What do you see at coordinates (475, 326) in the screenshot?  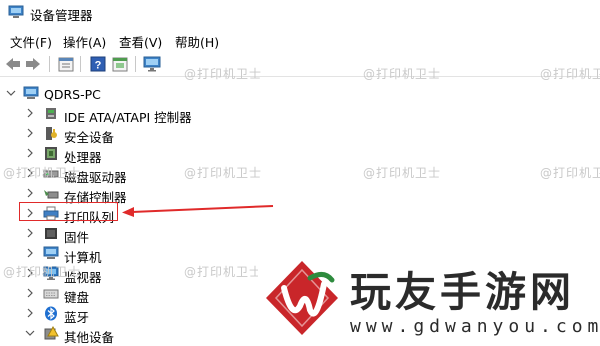 I see `brand-url: www.gdwanyou.com` at bounding box center [475, 326].